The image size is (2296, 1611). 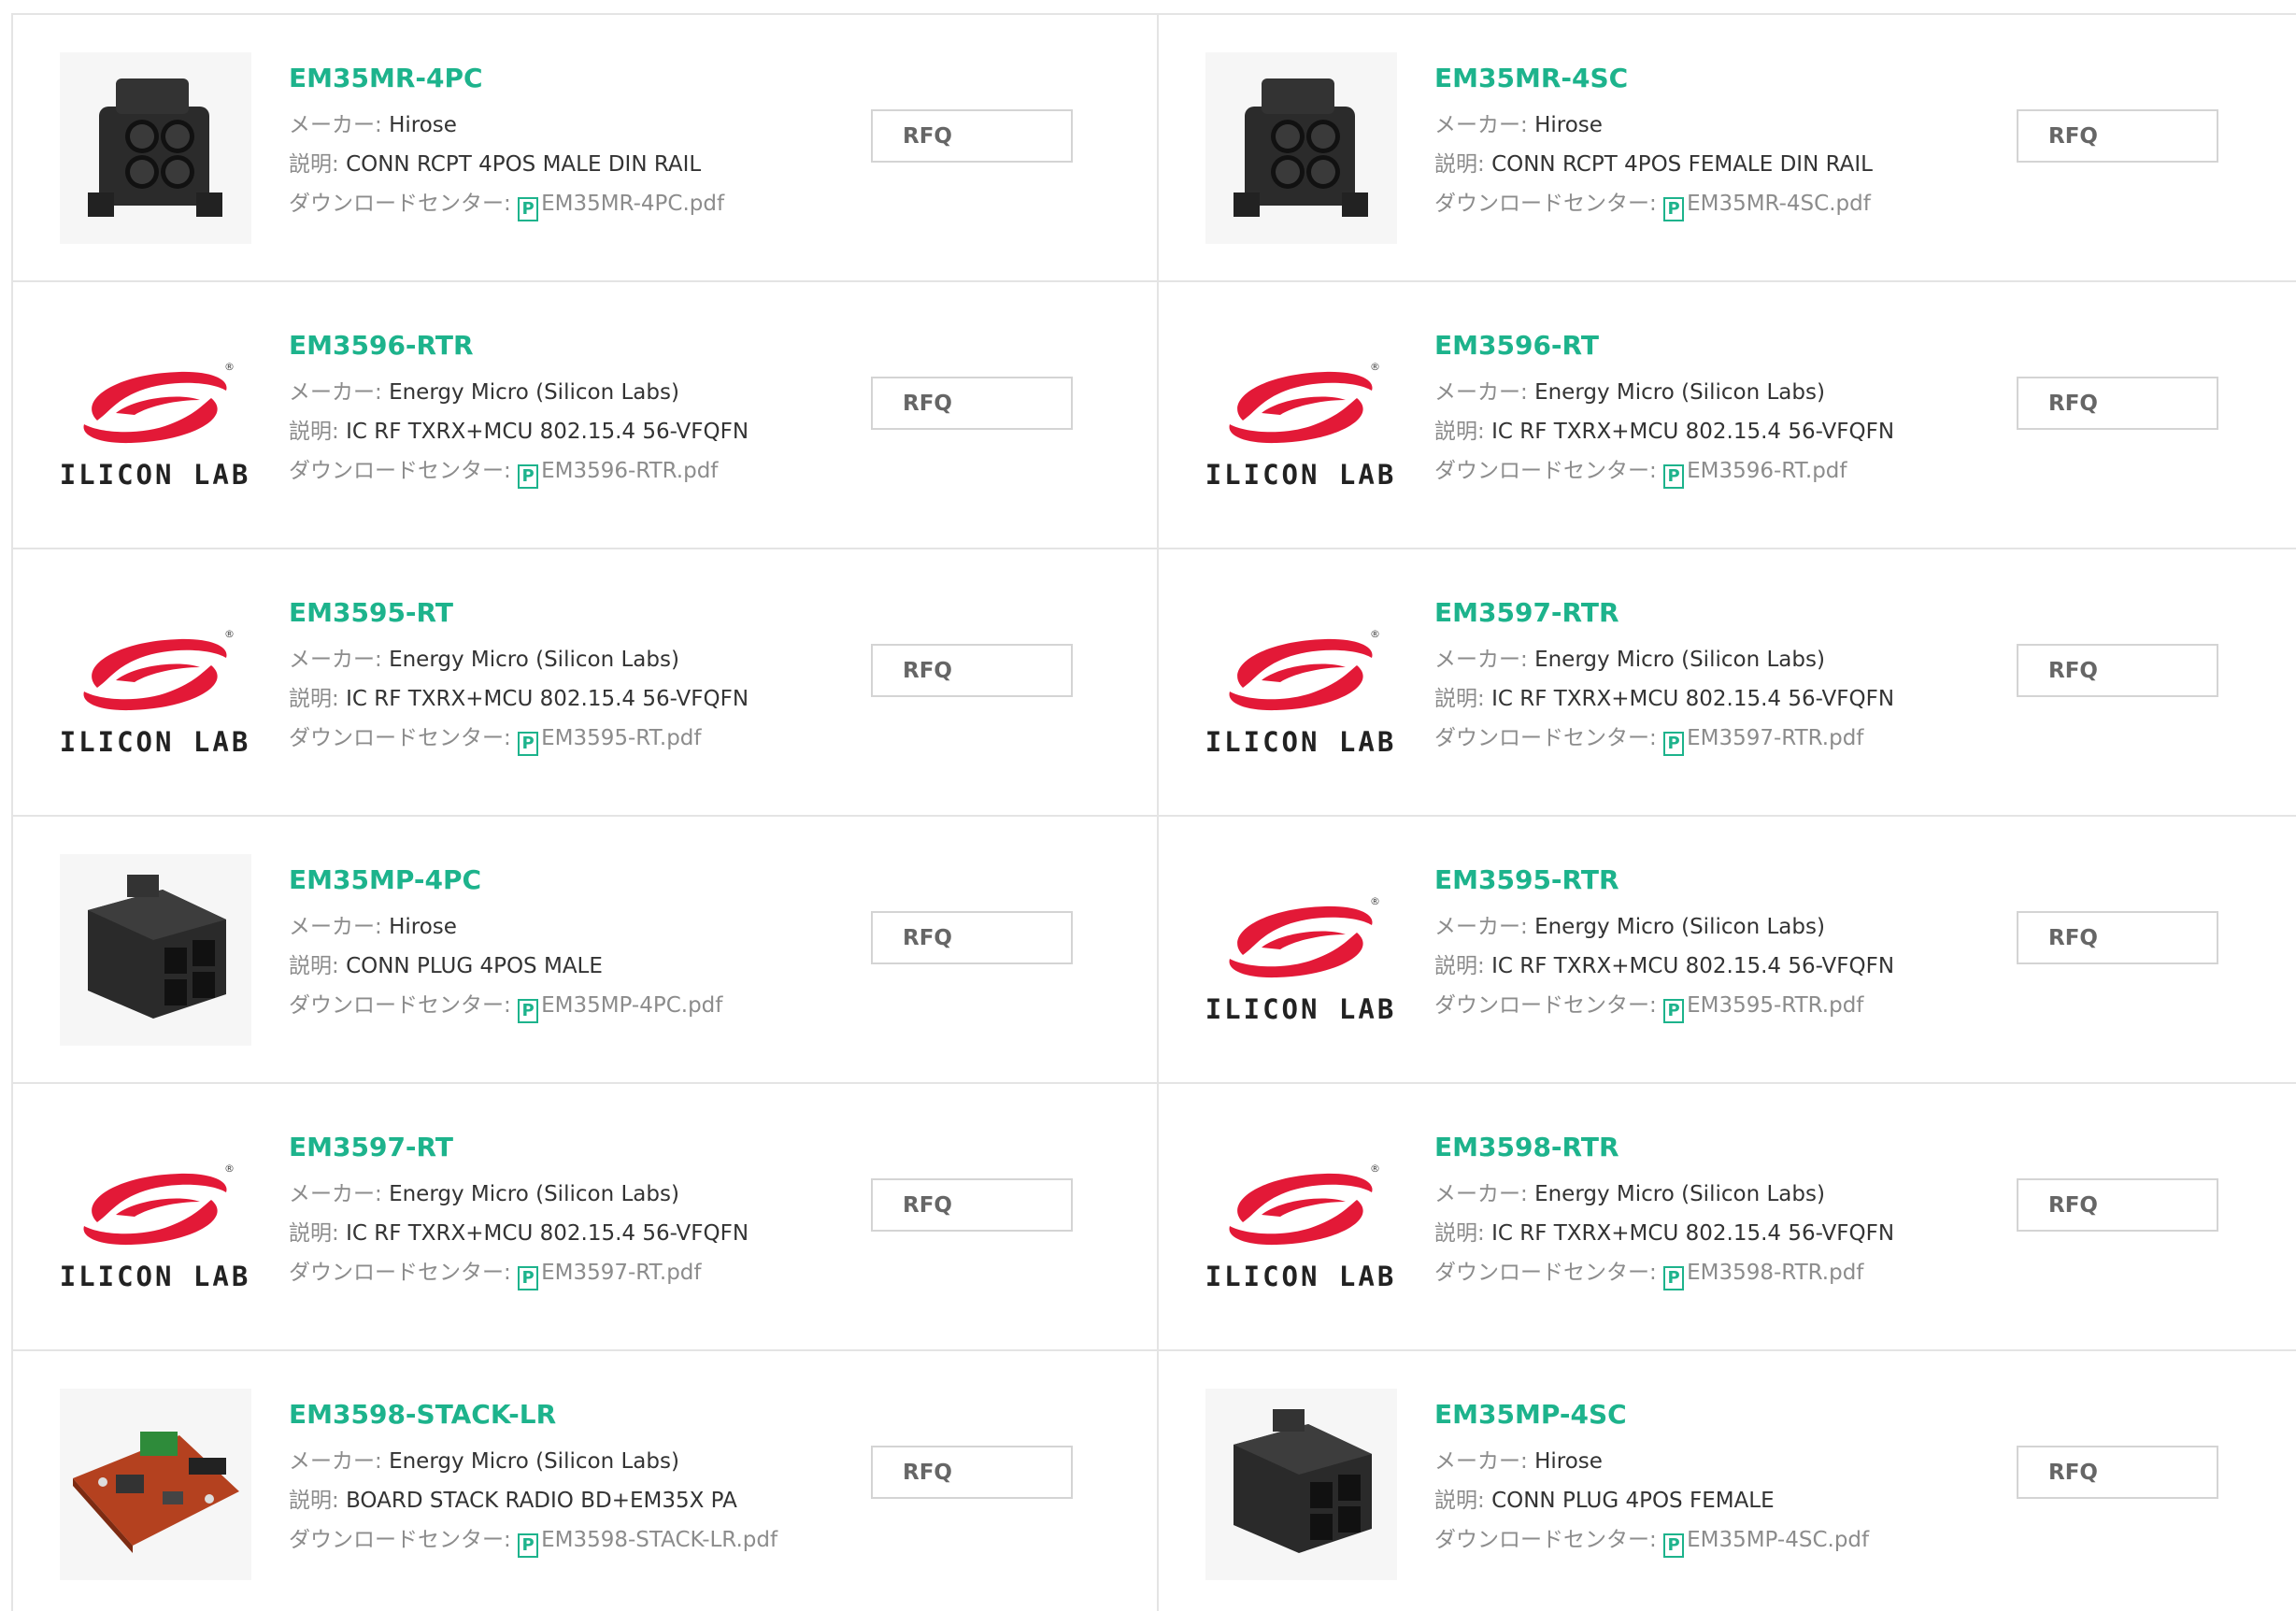 I want to click on datasheet-link: EM3598-RTR.pdf, so click(x=1775, y=1273).